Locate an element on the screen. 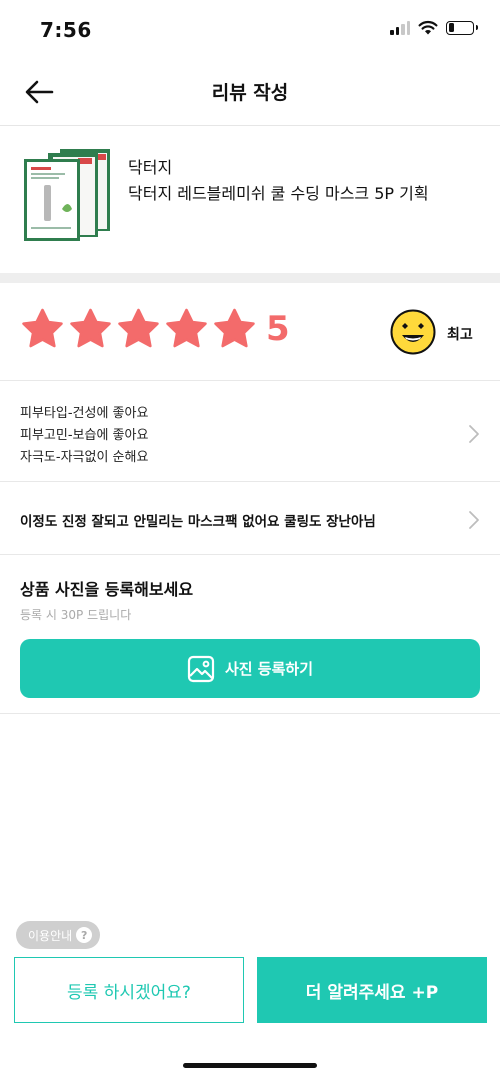  rating-score: 5 is located at coordinates (278, 329).